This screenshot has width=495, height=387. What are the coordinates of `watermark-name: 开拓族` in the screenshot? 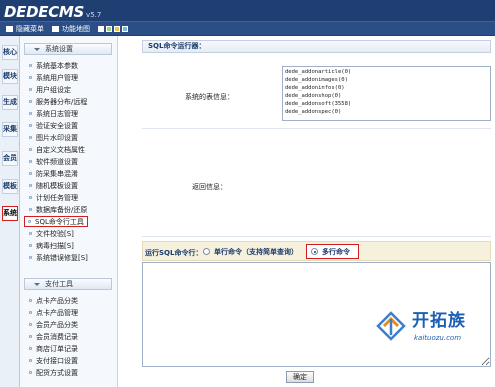 It's located at (439, 321).